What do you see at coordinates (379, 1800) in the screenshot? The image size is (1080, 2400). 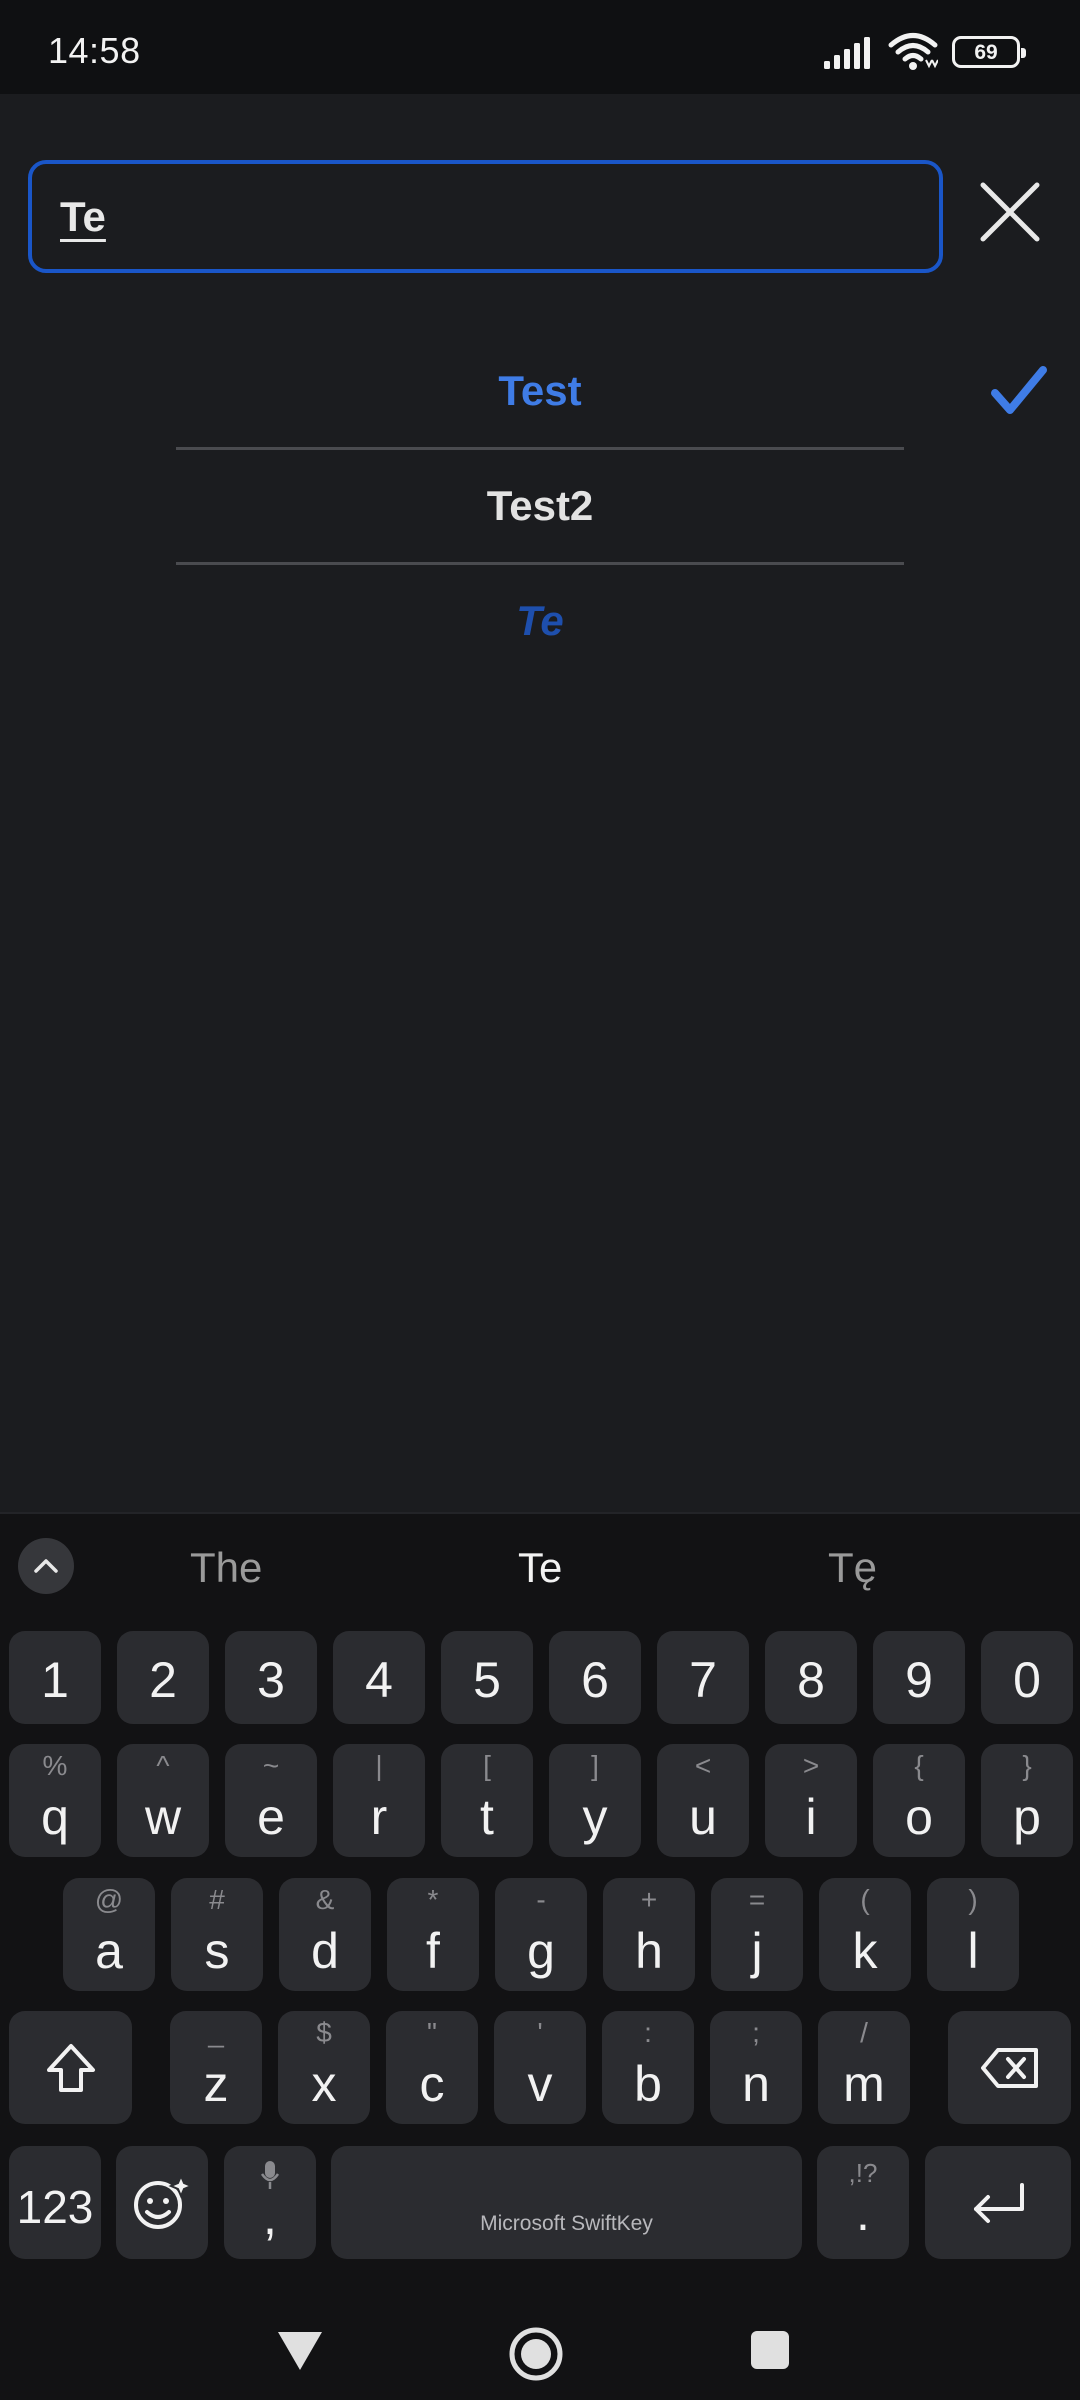 I see `key-r: | r` at bounding box center [379, 1800].